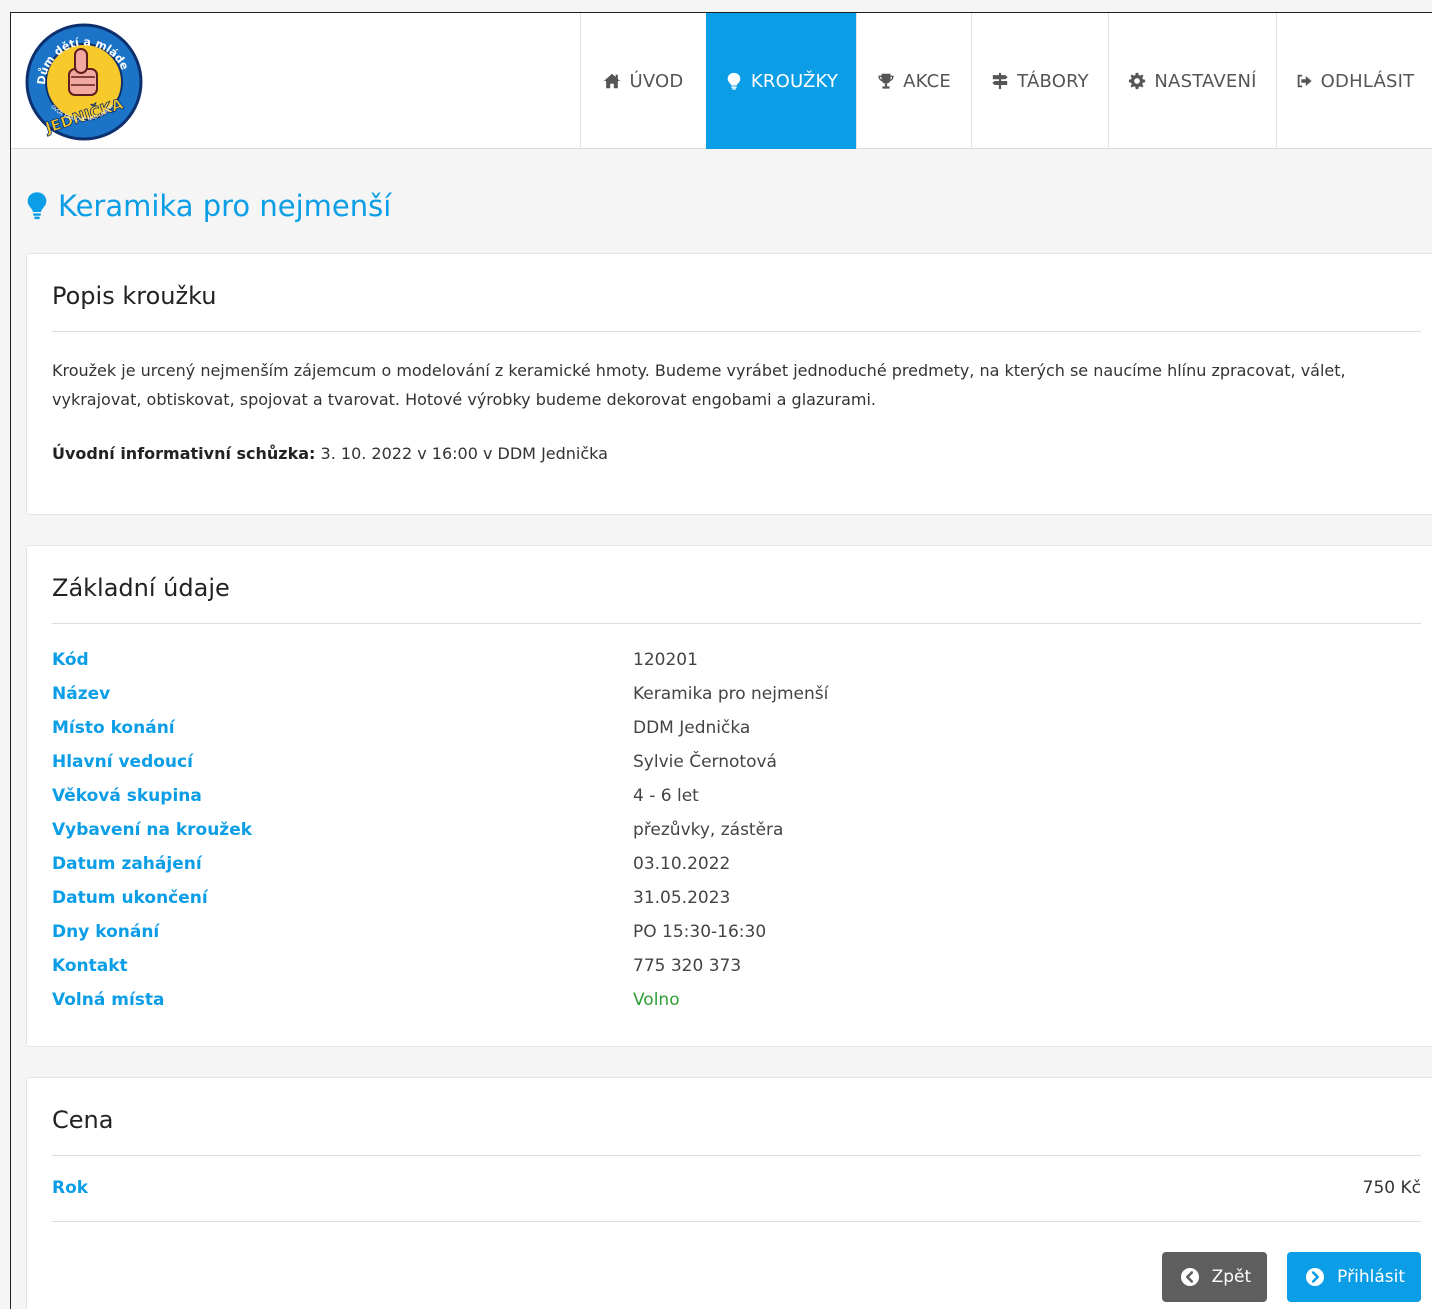 Image resolution: width=1432 pixels, height=1309 pixels. What do you see at coordinates (700, 932) in the screenshot?
I see `info-value: PO 15:30-16:30` at bounding box center [700, 932].